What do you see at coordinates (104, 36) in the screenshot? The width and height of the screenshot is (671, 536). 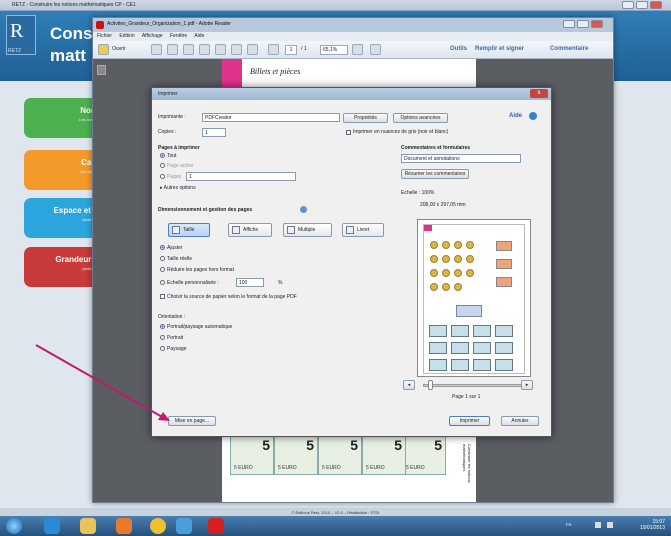 I see `menu-fichier: Fichier` at bounding box center [104, 36].